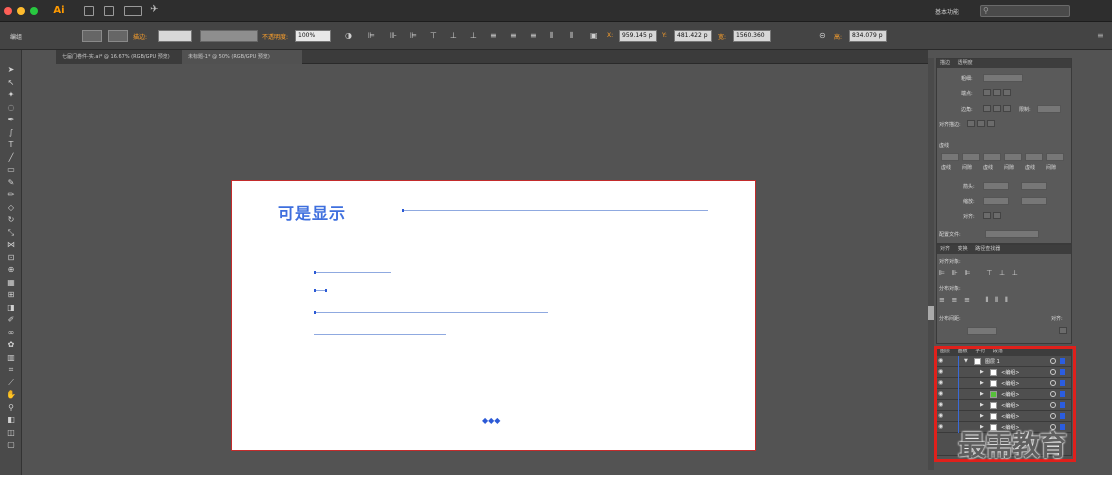  I want to click on tab-stroke: 描边, so click(945, 63).